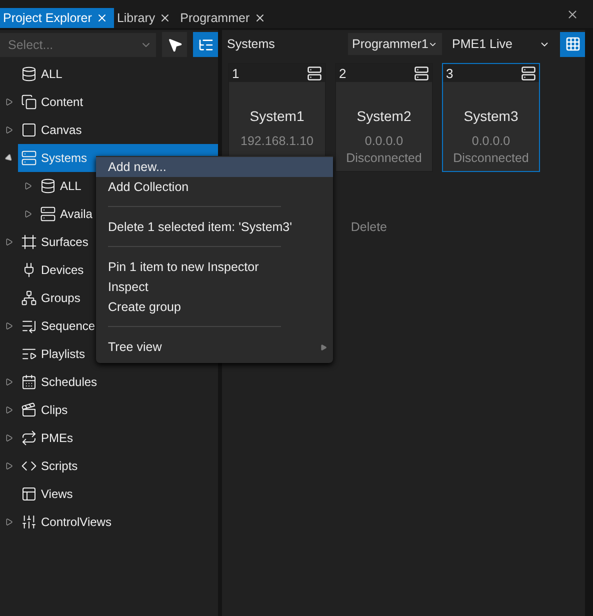 This screenshot has width=593, height=616. What do you see at coordinates (342, 73) in the screenshot?
I see `card-number: 2` at bounding box center [342, 73].